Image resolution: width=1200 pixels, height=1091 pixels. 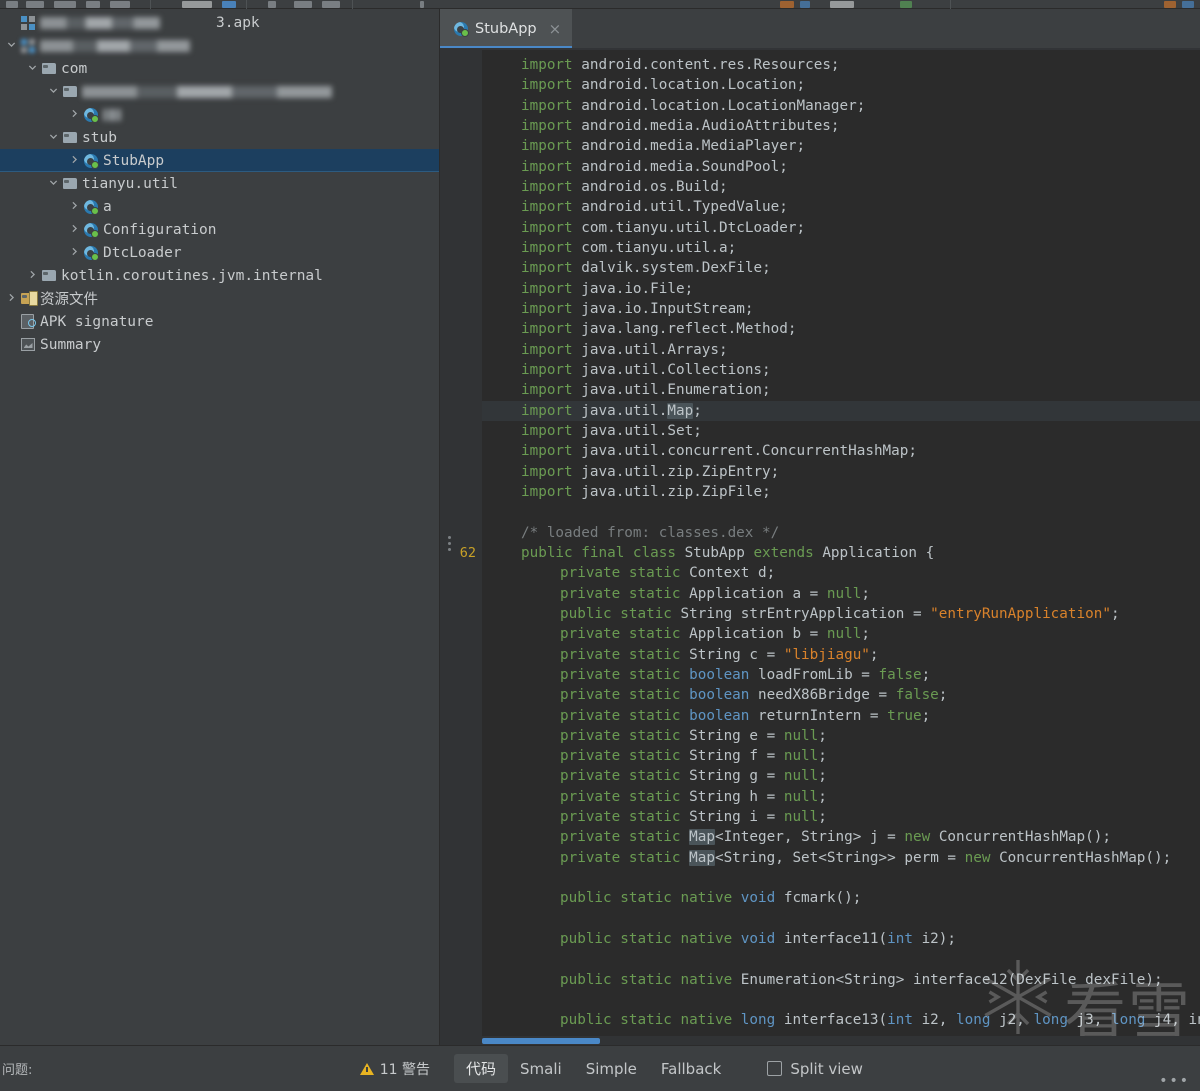 I want to click on tree-item: Configuration, so click(x=219, y=229).